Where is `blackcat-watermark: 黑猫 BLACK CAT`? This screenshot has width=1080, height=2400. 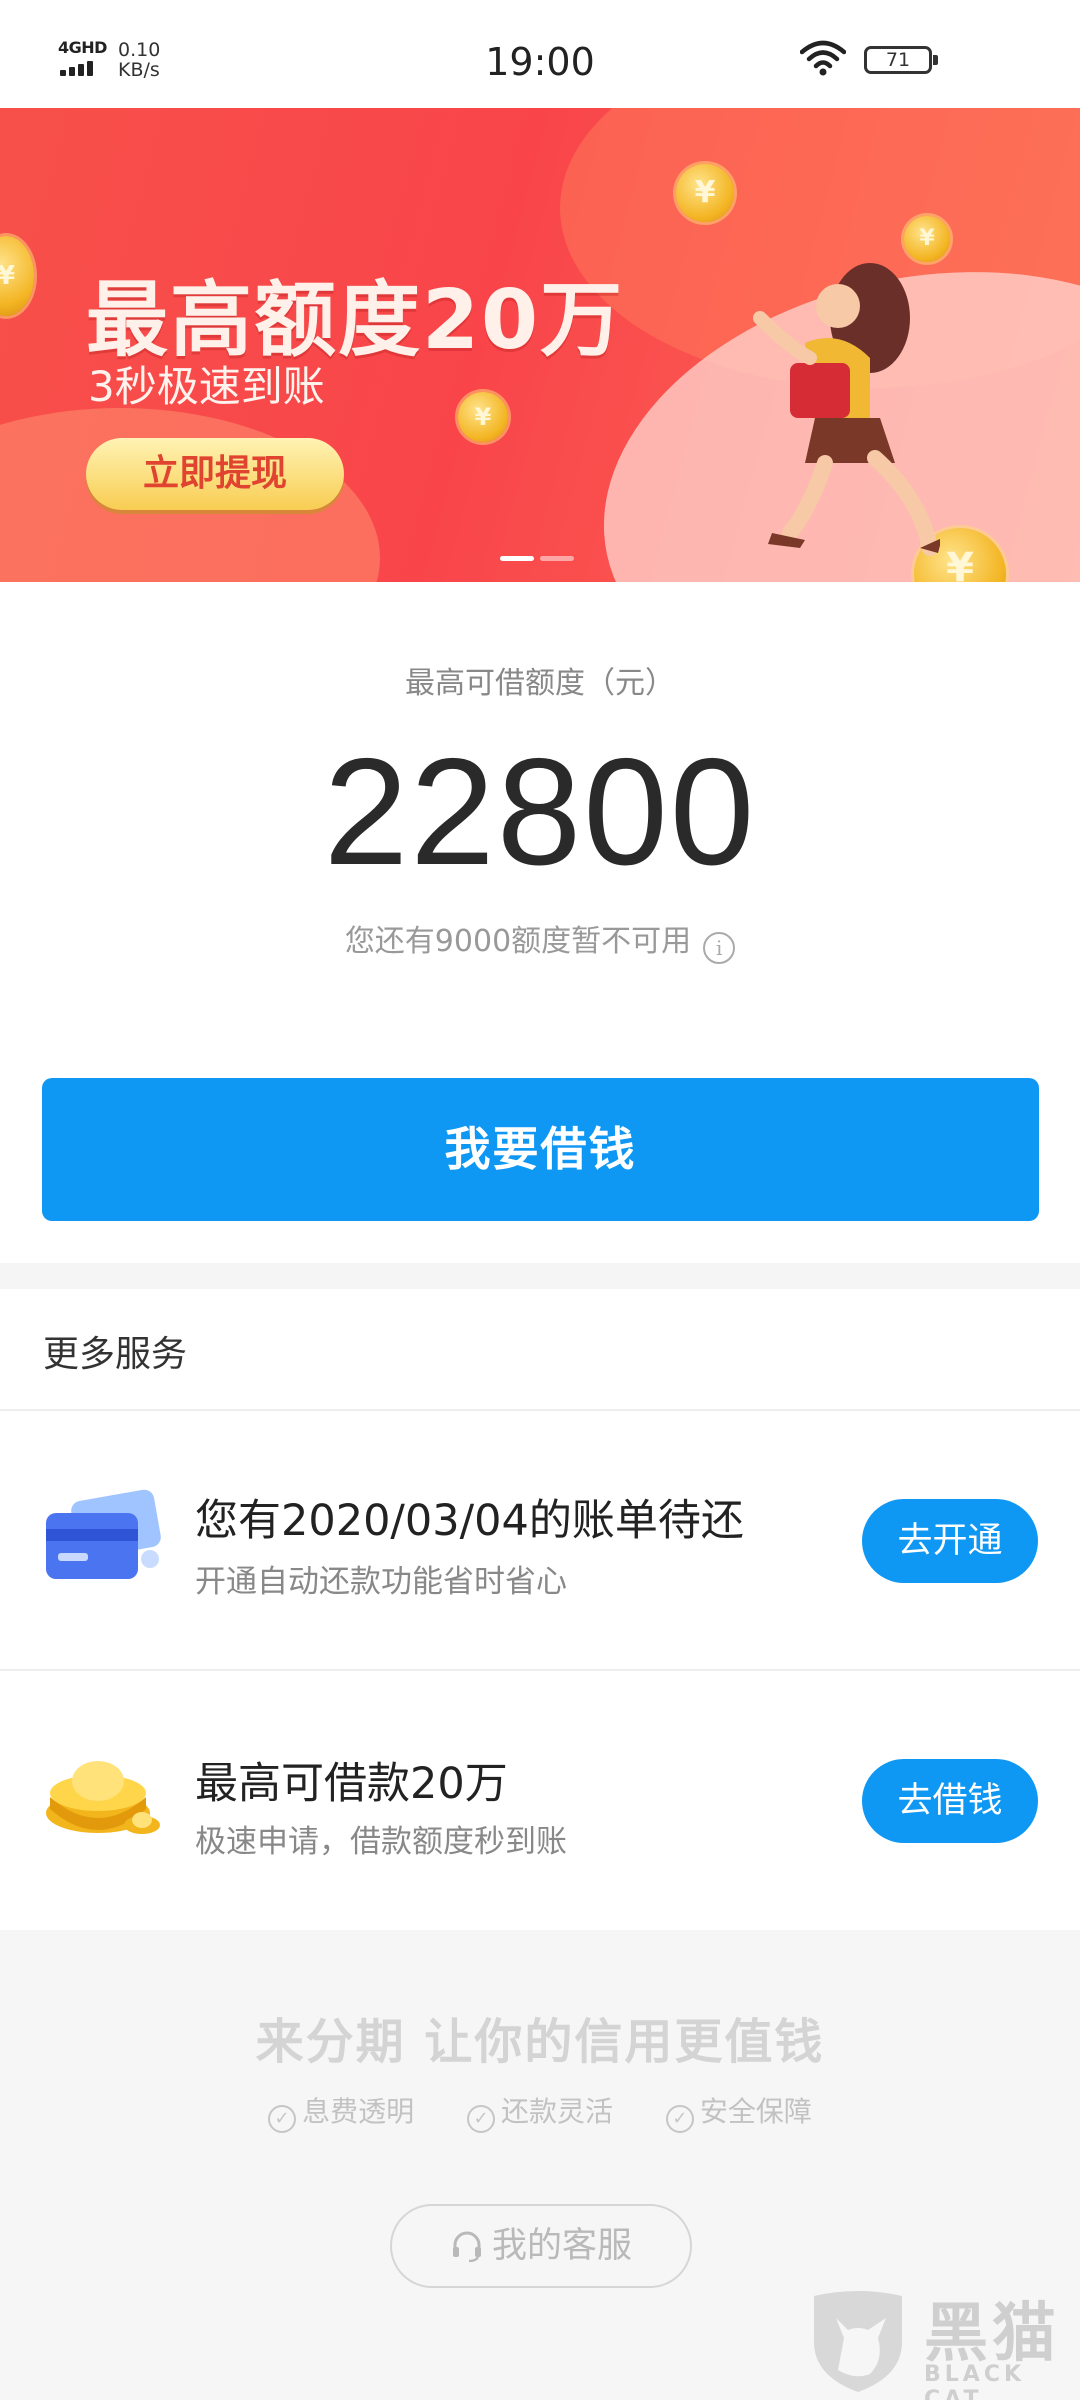
blackcat-watermark: 黑猫 BLACK CAT is located at coordinates (943, 2341).